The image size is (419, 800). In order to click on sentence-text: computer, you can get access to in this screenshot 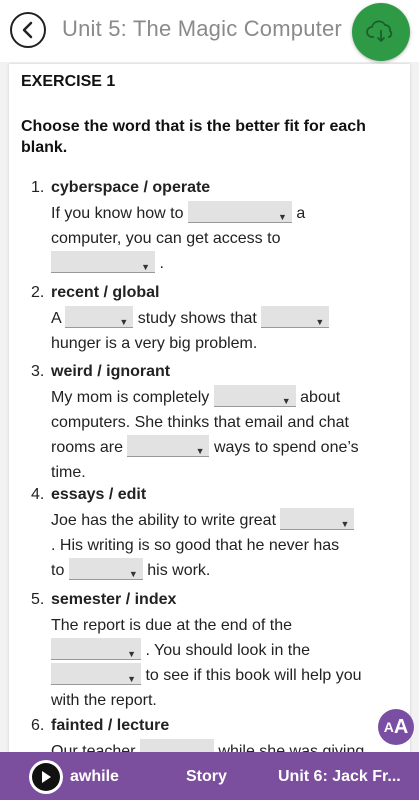, I will do `click(166, 238)`.